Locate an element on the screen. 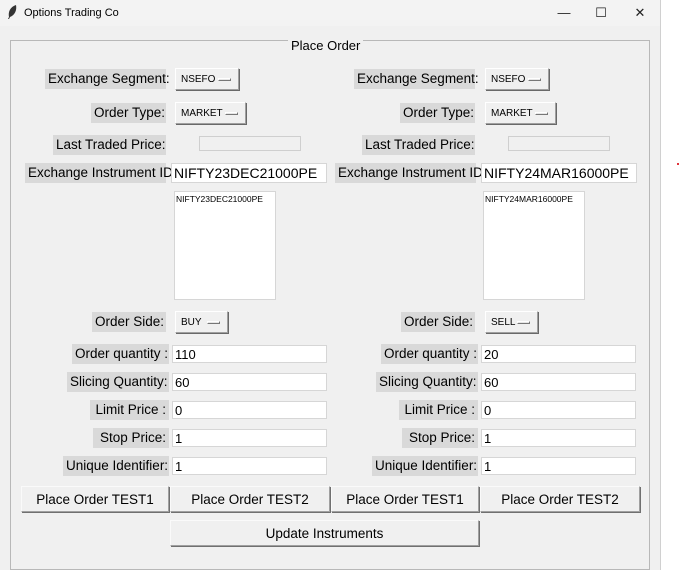 The width and height of the screenshot is (680, 570). frame-label: Place Order is located at coordinates (326, 46).